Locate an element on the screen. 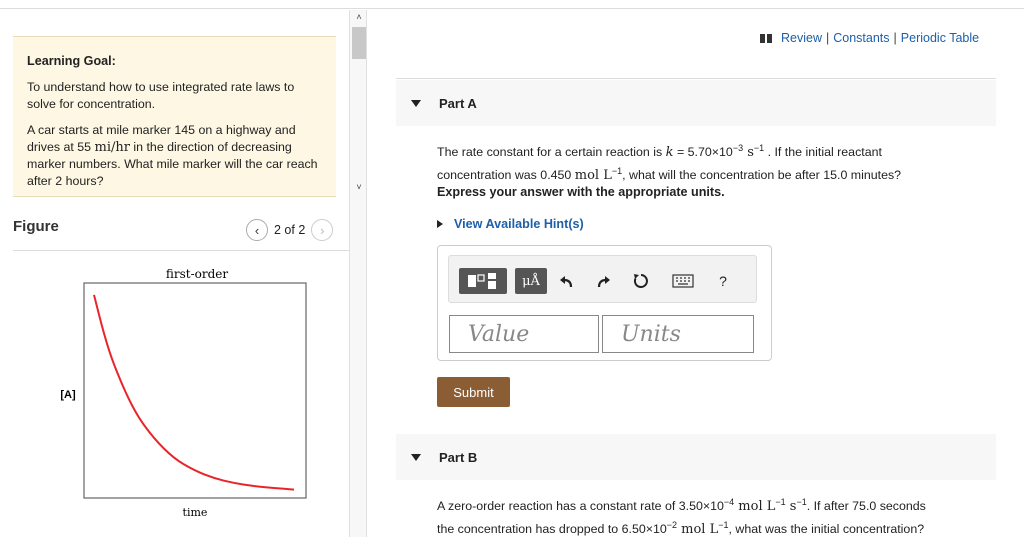 Image resolution: width=1024 pixels, height=537 pixels. hint-label: View Available Hint(s) is located at coordinates (519, 224).